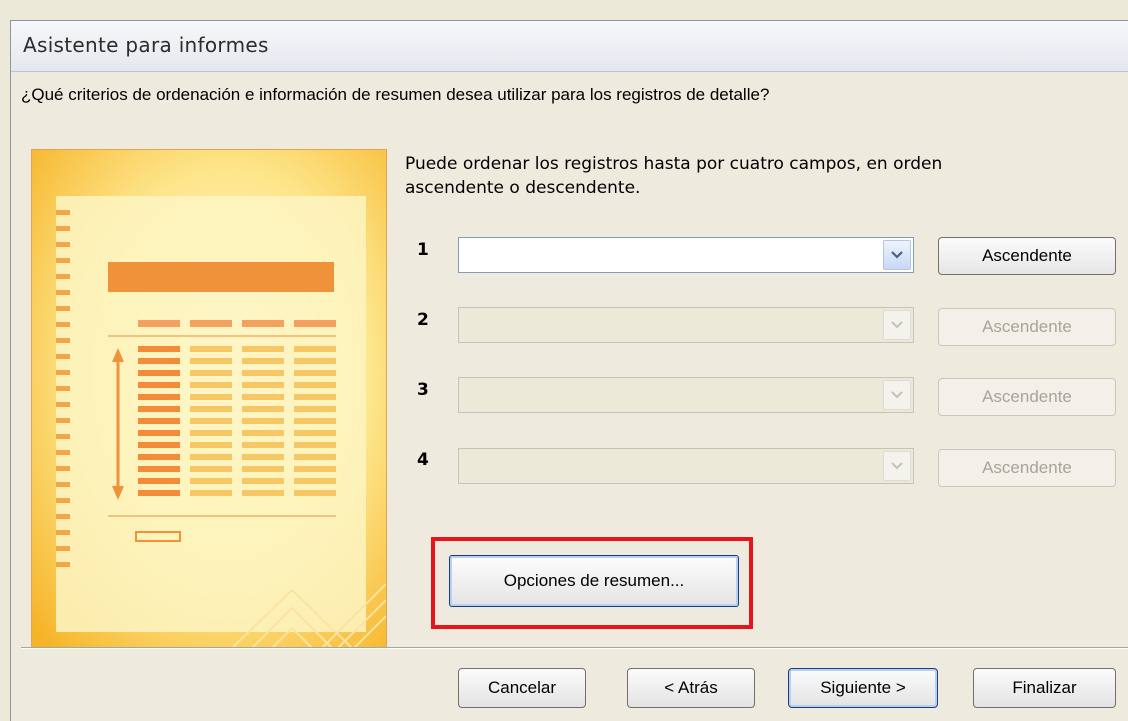  I want to click on sort-field-1-combo, so click(686, 255).